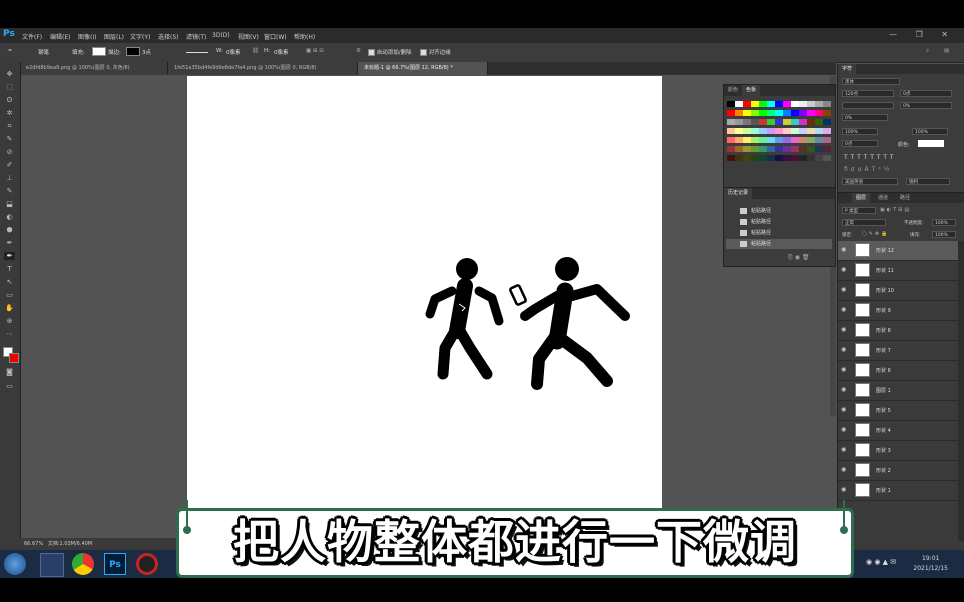 The height and width of the screenshot is (602, 964). Describe the element at coordinates (895, 210) in the screenshot. I see `layer-filter-icons: ▣◐T⊞▤` at that location.